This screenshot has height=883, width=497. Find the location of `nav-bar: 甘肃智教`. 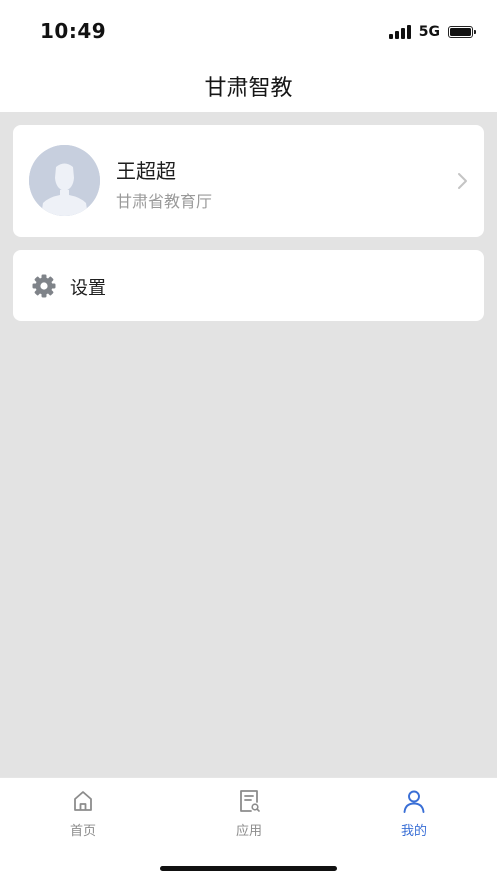

nav-bar: 甘肃智教 is located at coordinates (248, 86).